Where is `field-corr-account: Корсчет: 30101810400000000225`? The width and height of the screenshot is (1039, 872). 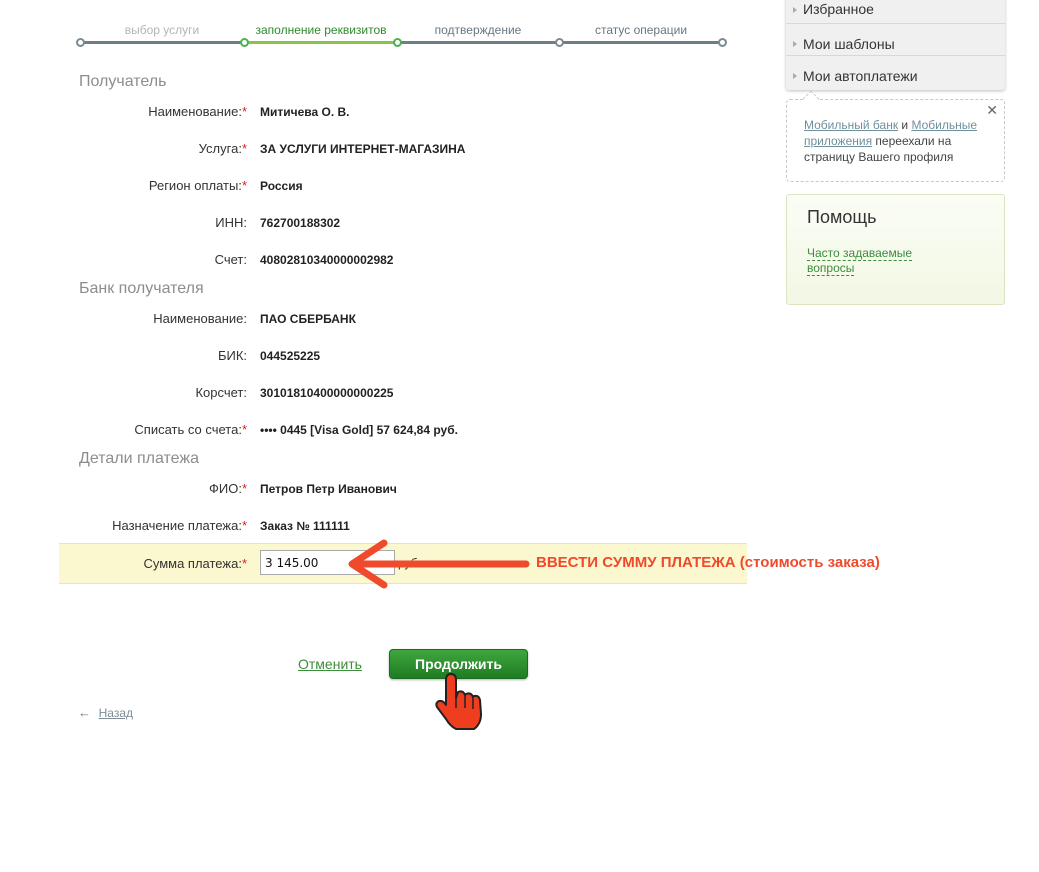
field-corr-account: Корсчет: 30101810400000000225 is located at coordinates (403, 393).